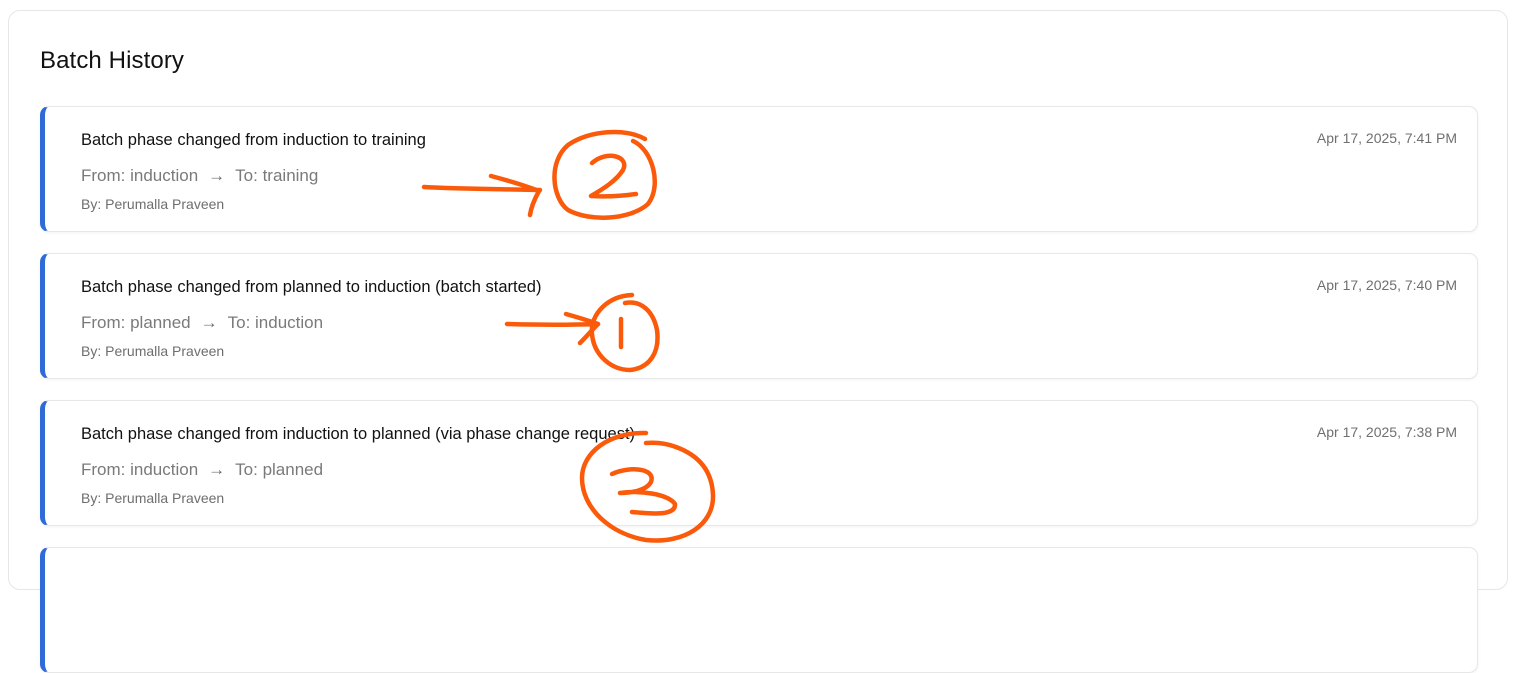 The width and height of the screenshot is (1530, 673). Describe the element at coordinates (136, 322) in the screenshot. I see `from-phase: From: planned` at that location.